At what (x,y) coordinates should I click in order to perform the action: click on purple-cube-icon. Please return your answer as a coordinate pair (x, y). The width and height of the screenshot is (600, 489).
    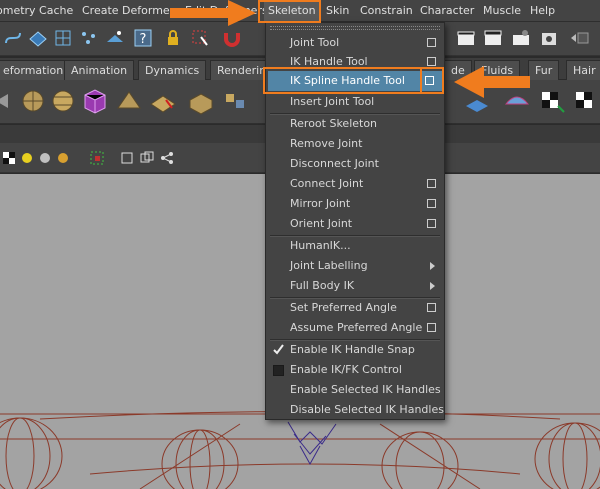
    Looking at the image, I should click on (95, 101).